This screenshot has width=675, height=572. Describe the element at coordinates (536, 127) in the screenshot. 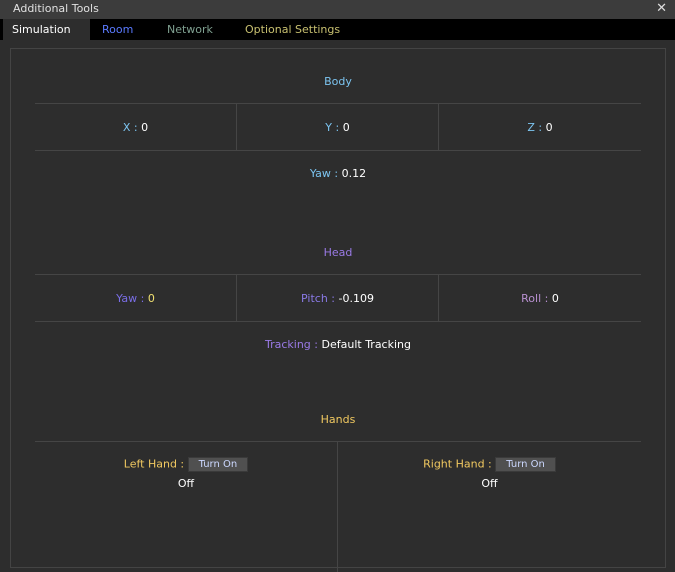

I see `body-z-label: Z :` at that location.